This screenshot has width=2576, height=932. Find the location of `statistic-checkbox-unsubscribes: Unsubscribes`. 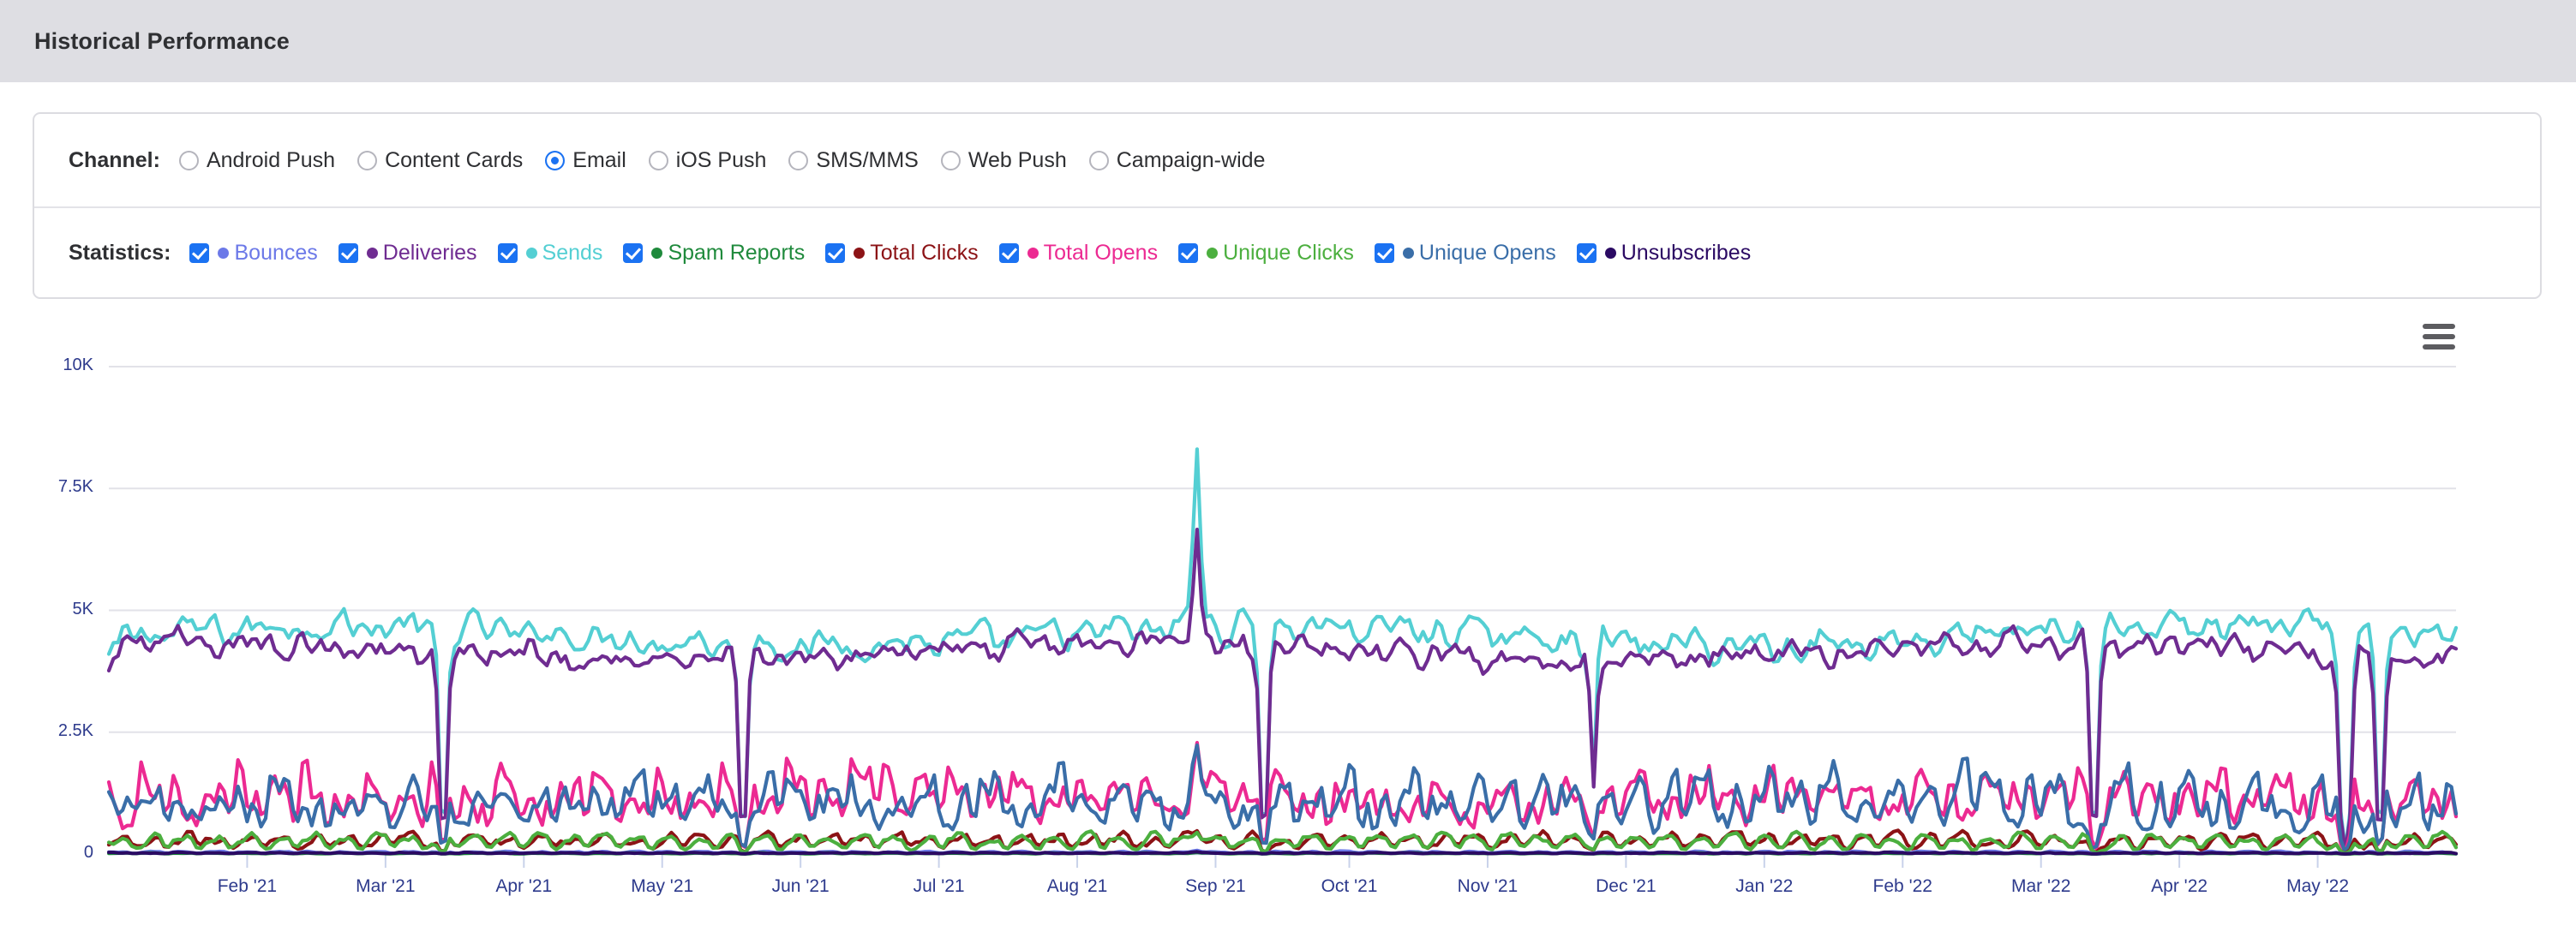

statistic-checkbox-unsubscribes: Unsubscribes is located at coordinates (1664, 253).